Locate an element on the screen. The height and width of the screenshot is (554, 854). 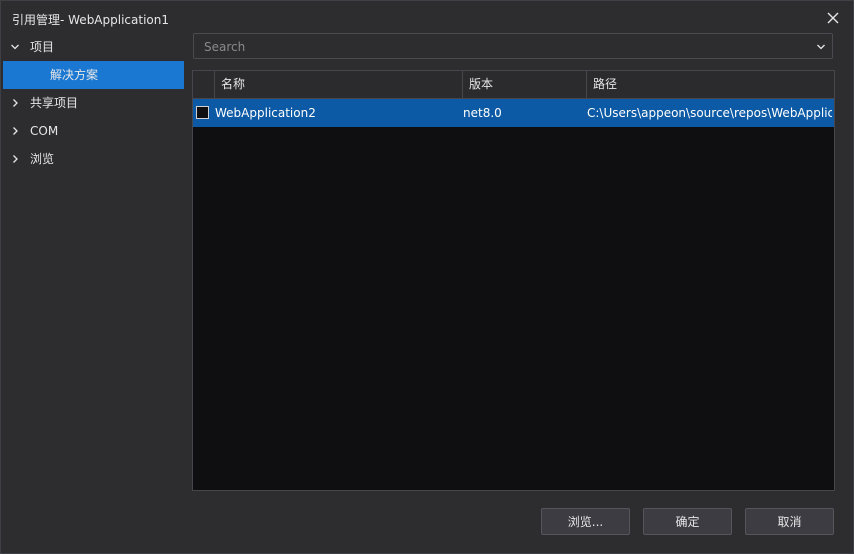
tree-item-shared-projects: 共享项目 is located at coordinates (93, 103).